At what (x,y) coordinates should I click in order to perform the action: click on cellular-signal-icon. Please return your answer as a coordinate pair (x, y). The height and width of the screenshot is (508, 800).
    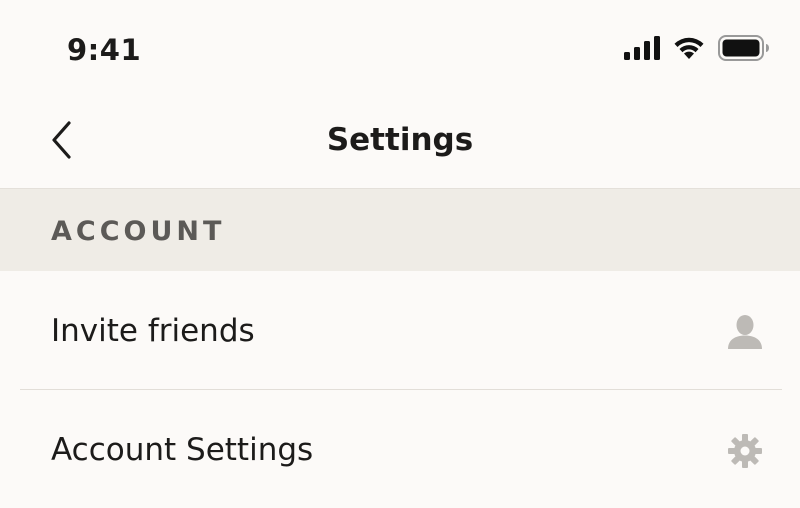
    Looking at the image, I should click on (642, 50).